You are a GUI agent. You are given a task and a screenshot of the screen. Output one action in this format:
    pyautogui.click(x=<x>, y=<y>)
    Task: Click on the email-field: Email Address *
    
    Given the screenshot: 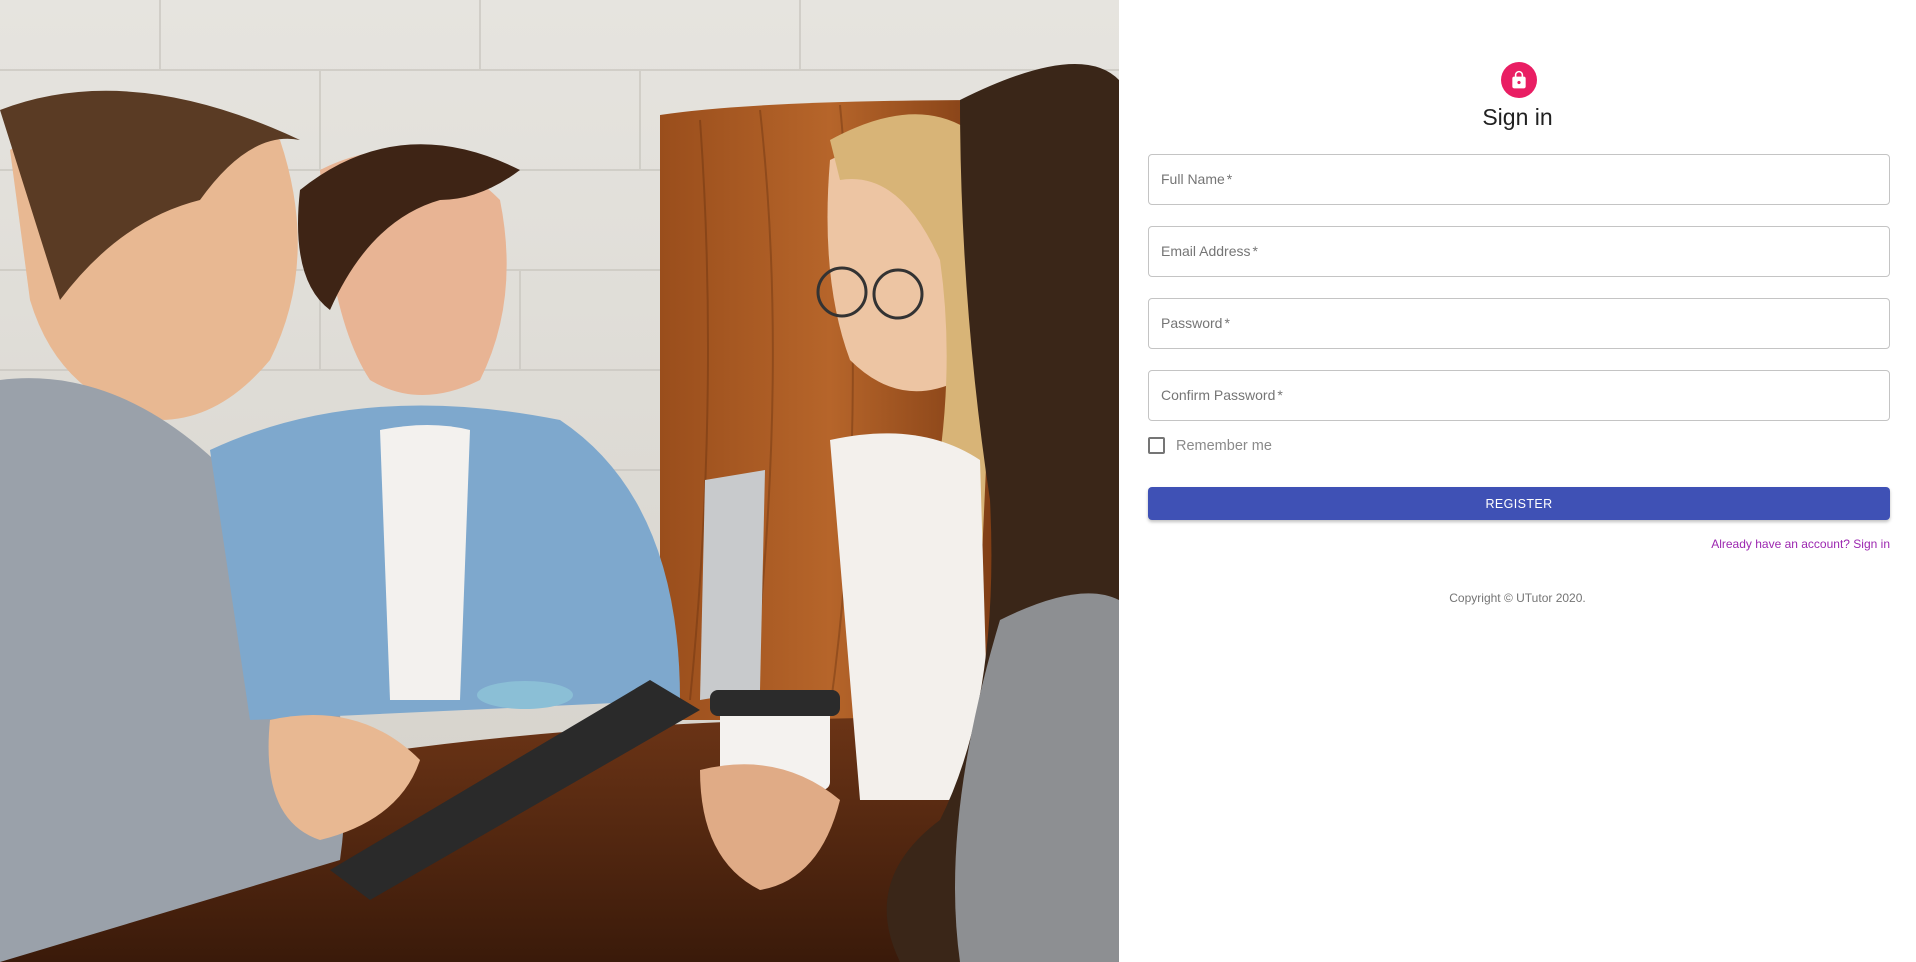 What is the action you would take?
    pyautogui.click(x=1519, y=251)
    